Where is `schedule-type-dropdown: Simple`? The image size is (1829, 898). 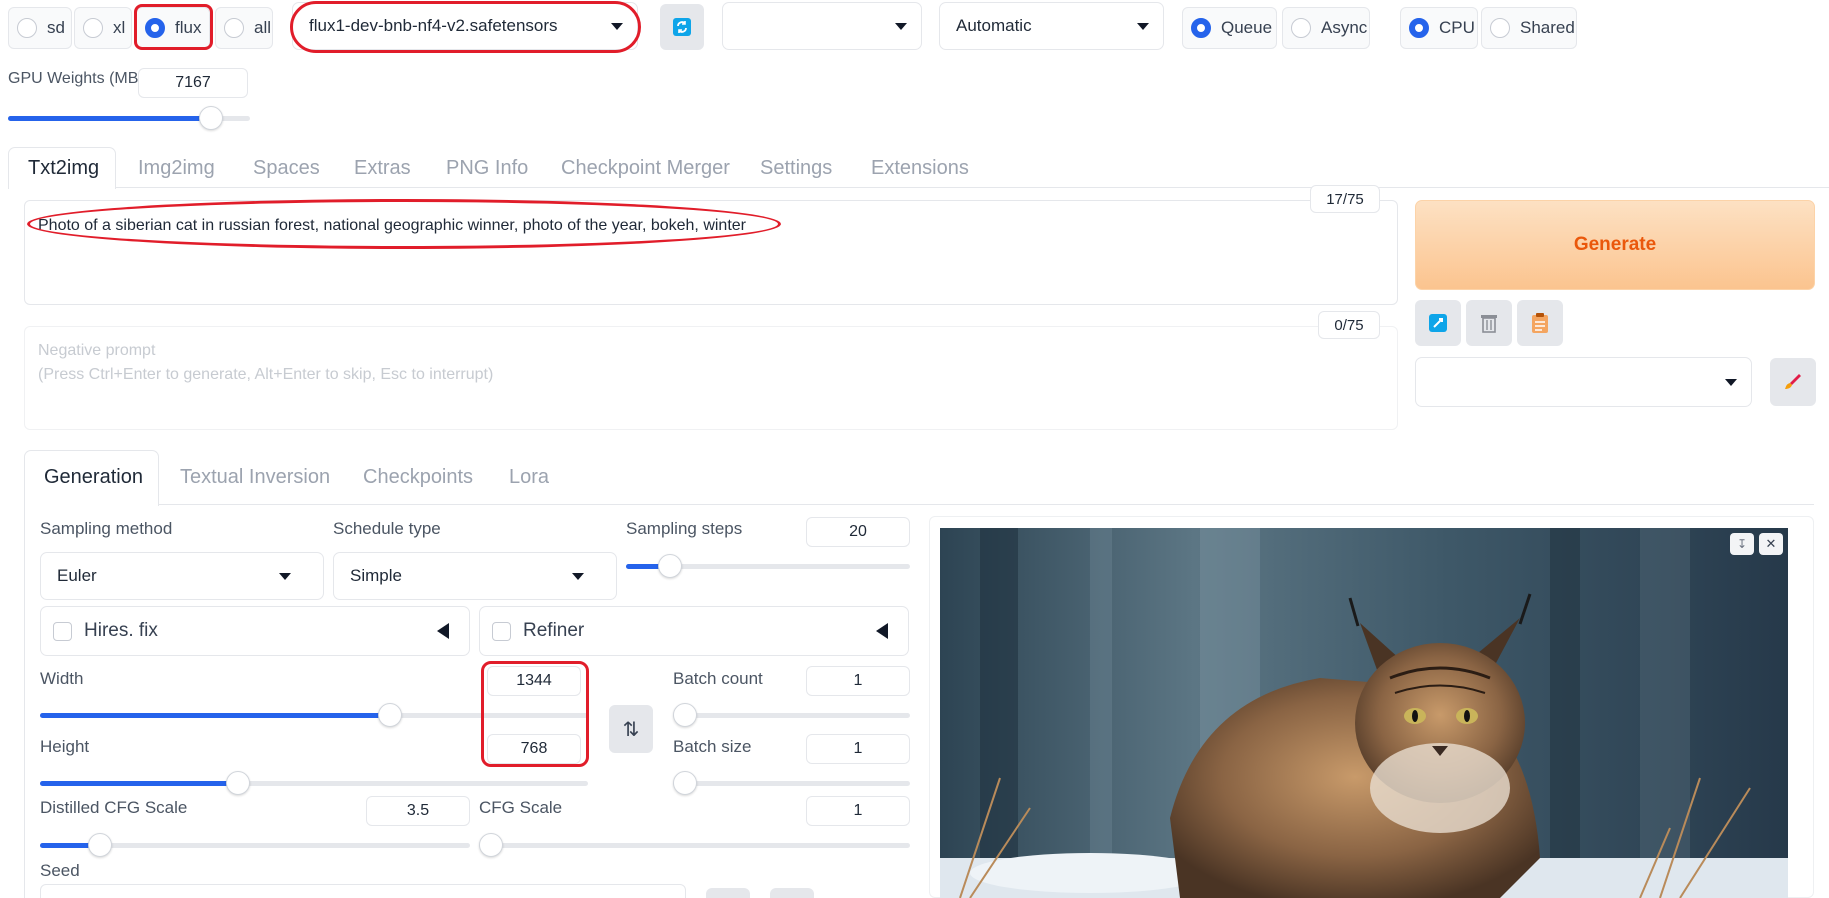 schedule-type-dropdown: Simple is located at coordinates (475, 576).